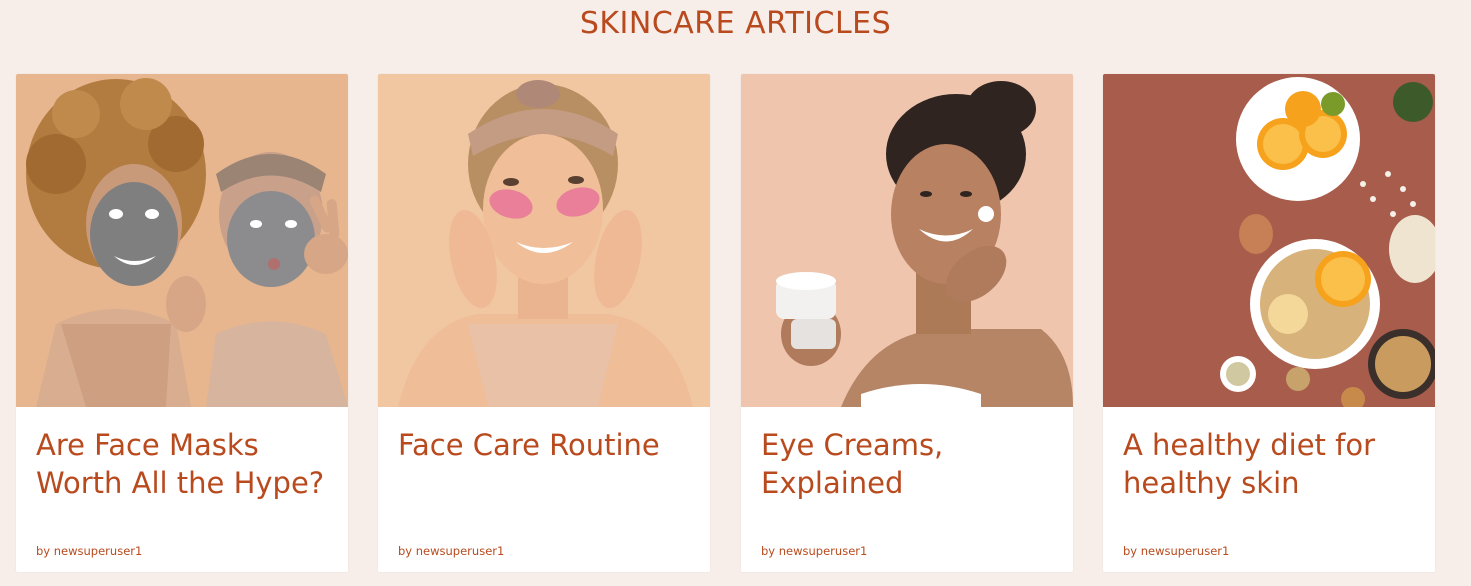 The width and height of the screenshot is (1471, 586). Describe the element at coordinates (1269, 240) in the screenshot. I see `healthy-food-flatlay-photo` at that location.